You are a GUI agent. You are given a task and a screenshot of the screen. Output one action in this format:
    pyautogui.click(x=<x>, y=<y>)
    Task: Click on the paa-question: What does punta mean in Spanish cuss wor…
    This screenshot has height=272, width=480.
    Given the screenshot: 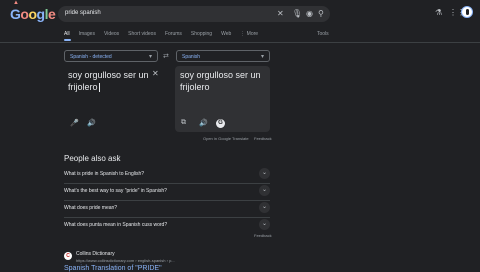 What is the action you would take?
    pyautogui.click(x=167, y=225)
    